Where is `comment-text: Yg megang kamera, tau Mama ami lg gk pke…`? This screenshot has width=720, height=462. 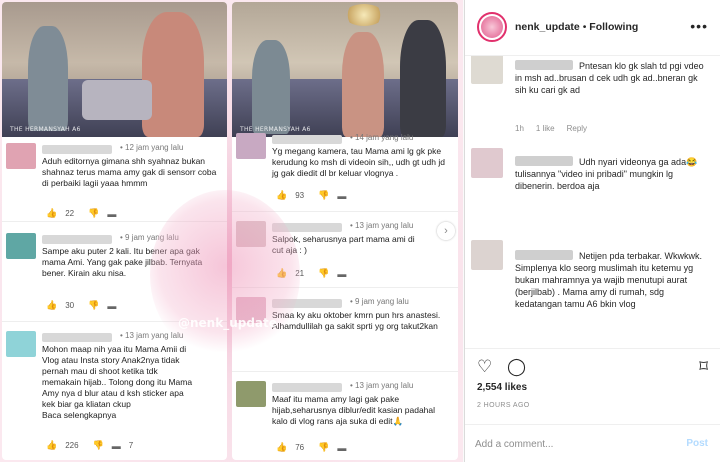
comment-text: Yg megang kamera, tau Mama ami lg gk pke… is located at coordinates (358, 162).